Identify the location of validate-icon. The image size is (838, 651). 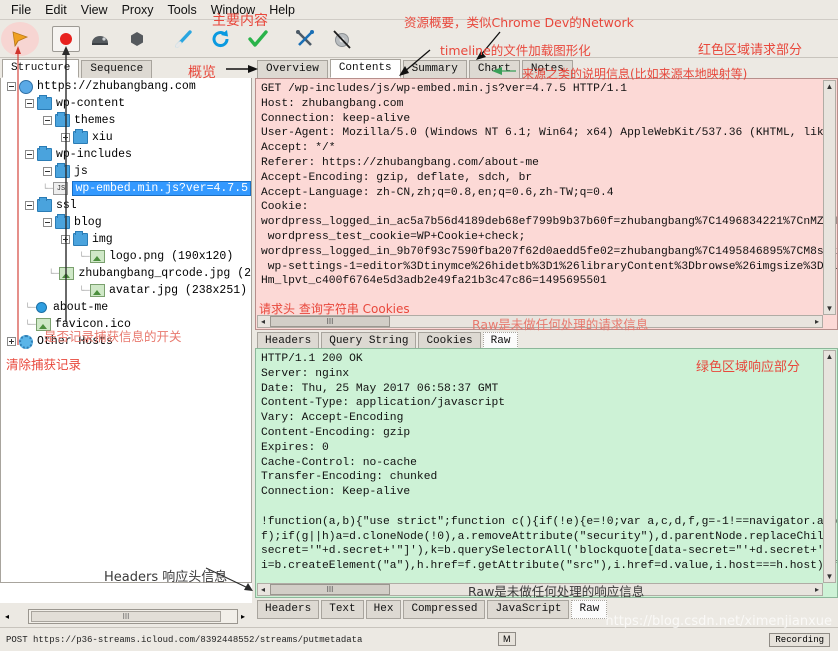
(258, 39).